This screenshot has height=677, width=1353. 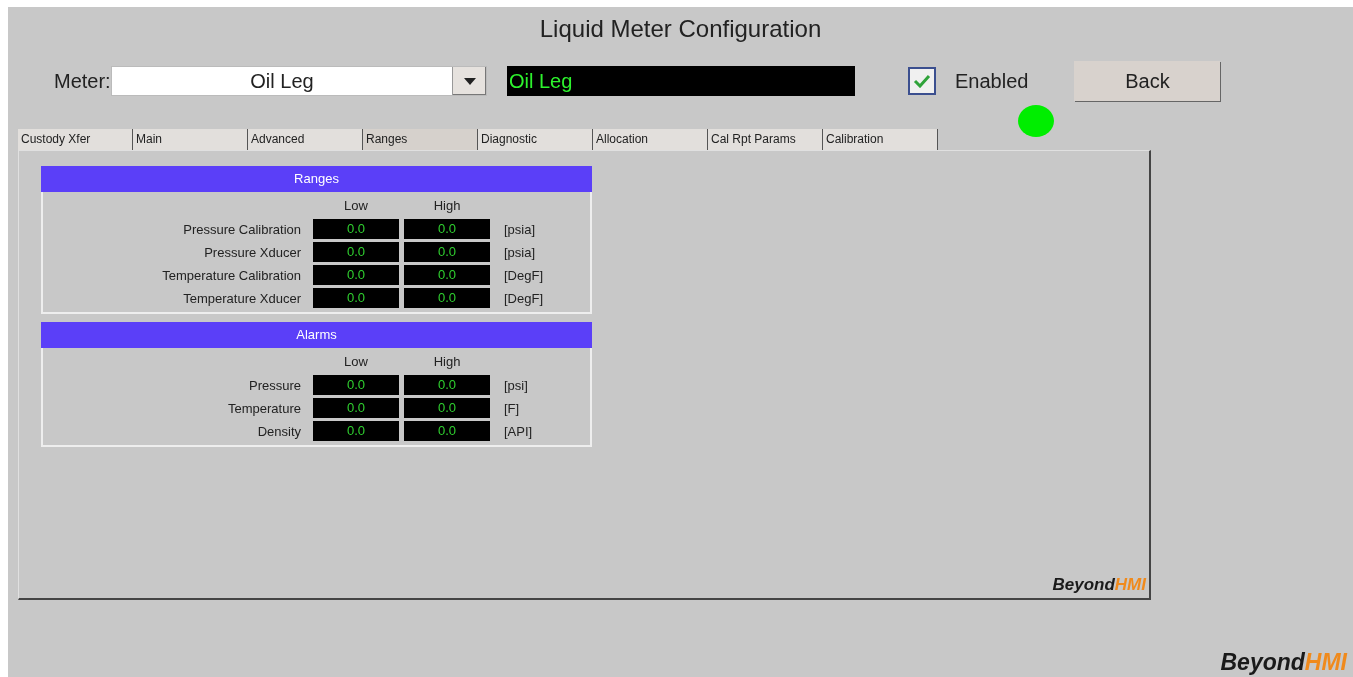 What do you see at coordinates (681, 81) in the screenshot?
I see `meter-name-display: Oil Leg` at bounding box center [681, 81].